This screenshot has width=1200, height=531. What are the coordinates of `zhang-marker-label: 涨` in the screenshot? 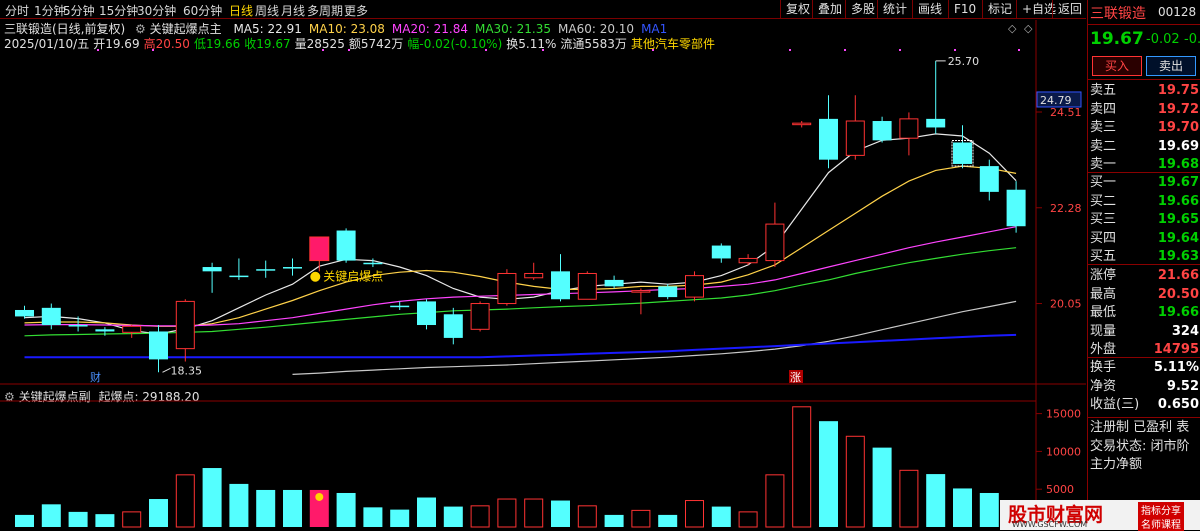 It's located at (795, 377).